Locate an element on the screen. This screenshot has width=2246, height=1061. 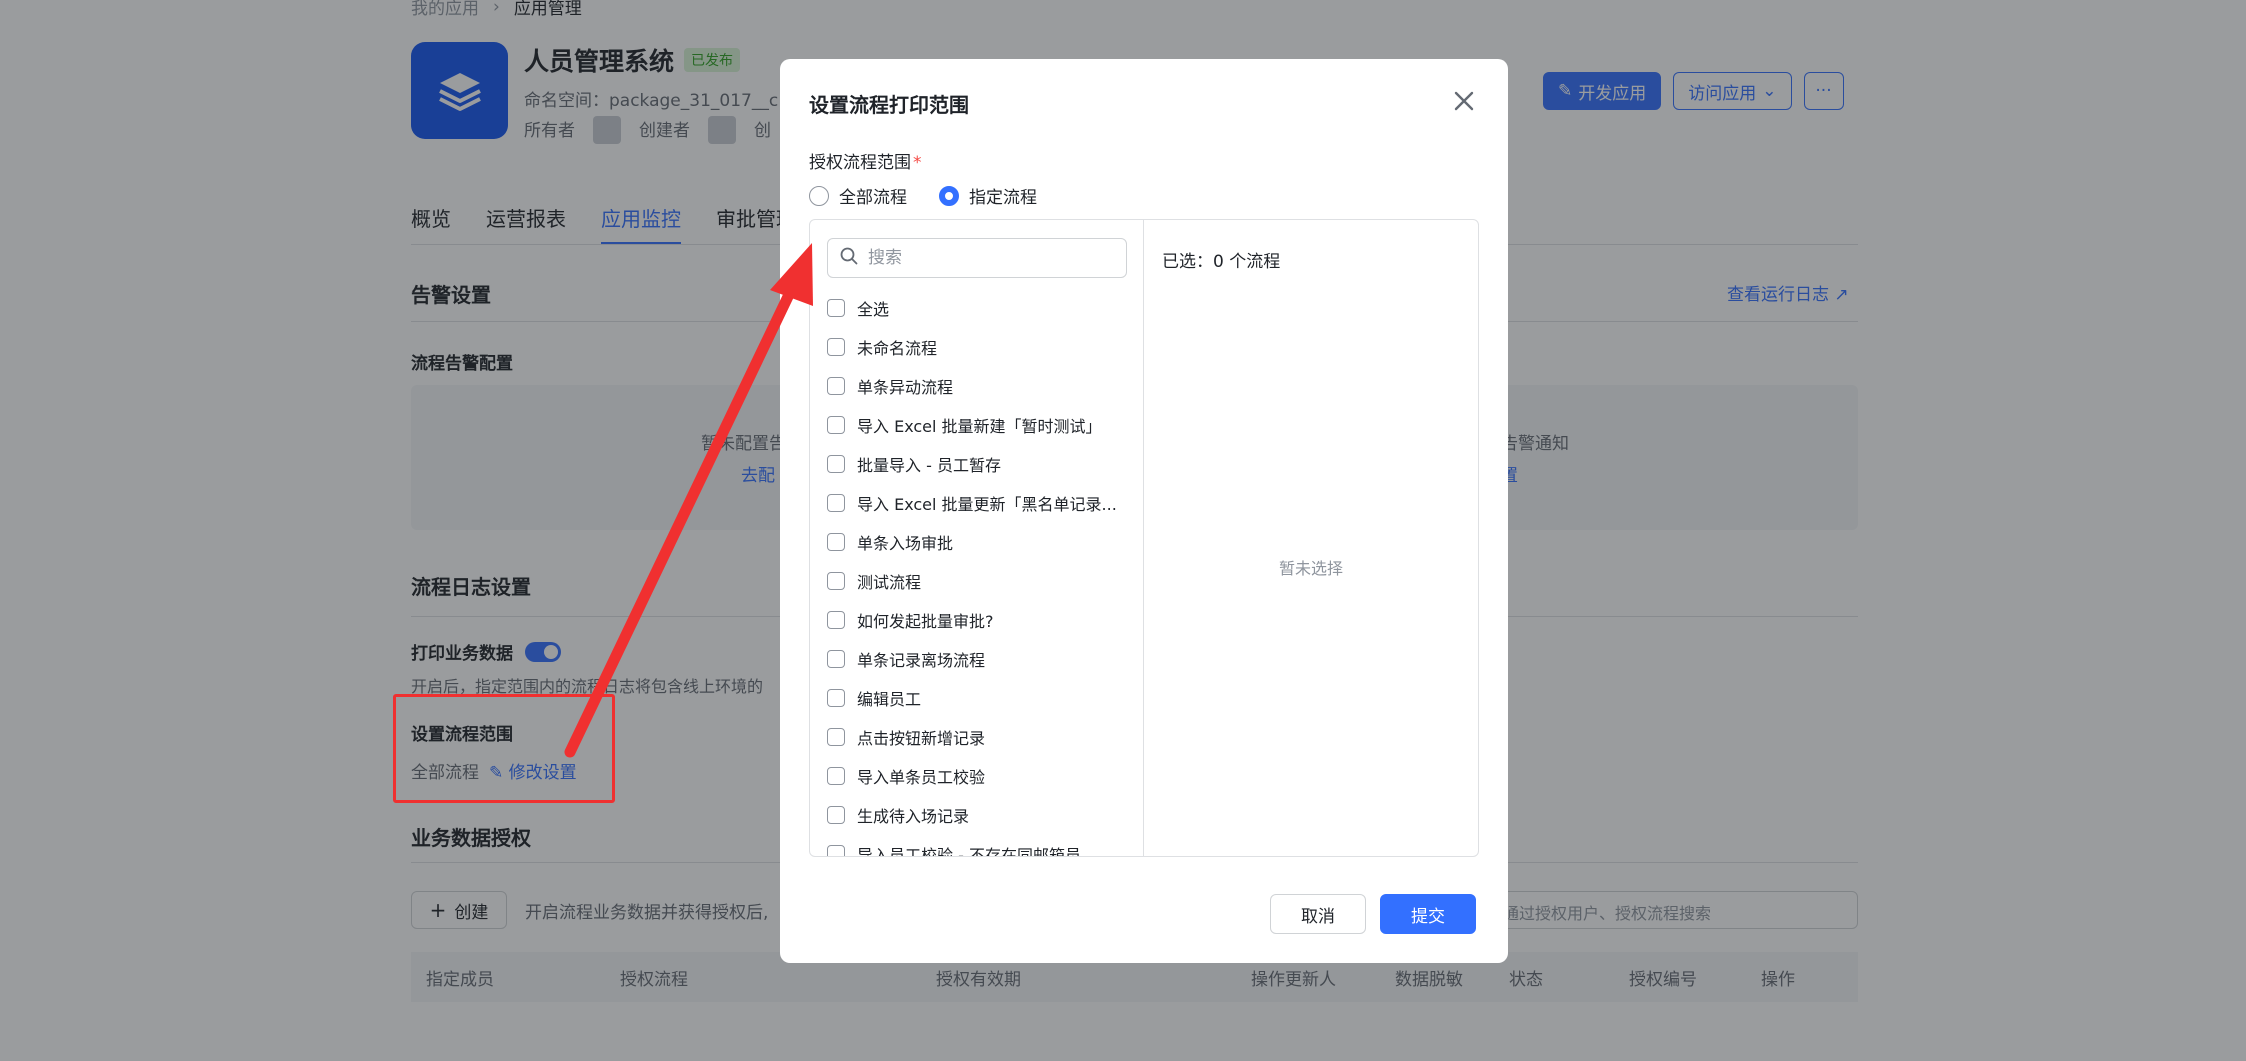
list-item-label: 单条记录离场流程 is located at coordinates (921, 660).